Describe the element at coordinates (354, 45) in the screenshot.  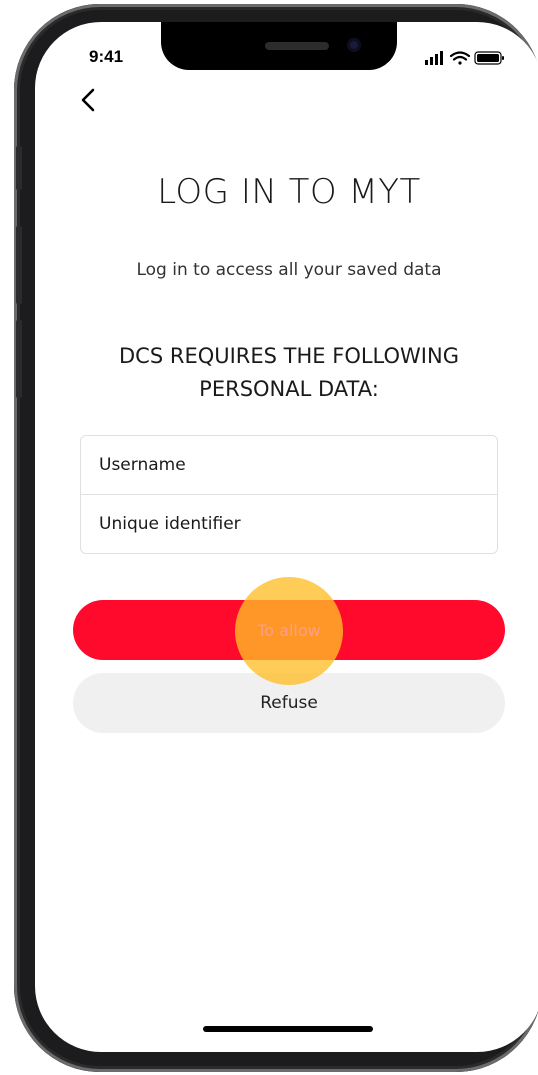
I see `front-camera-icon` at that location.